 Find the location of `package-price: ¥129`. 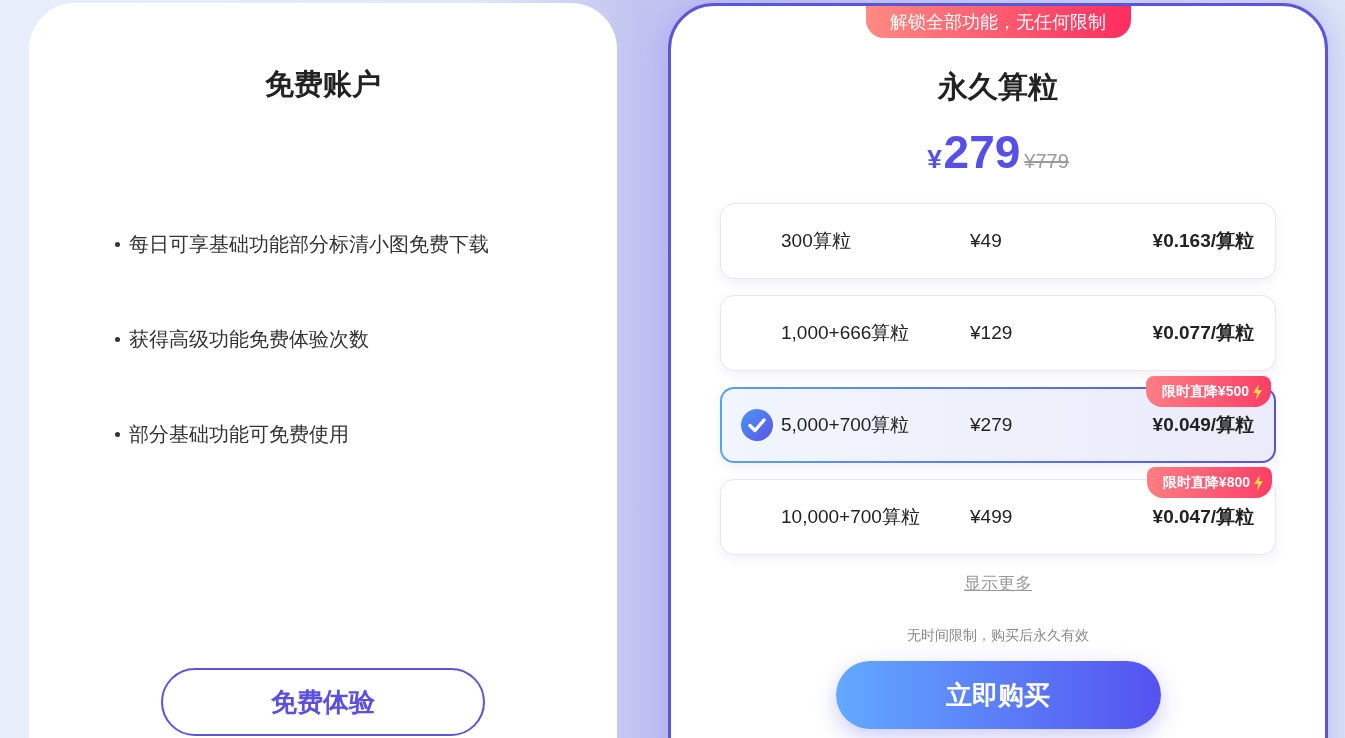

package-price: ¥129 is located at coordinates (992, 333).